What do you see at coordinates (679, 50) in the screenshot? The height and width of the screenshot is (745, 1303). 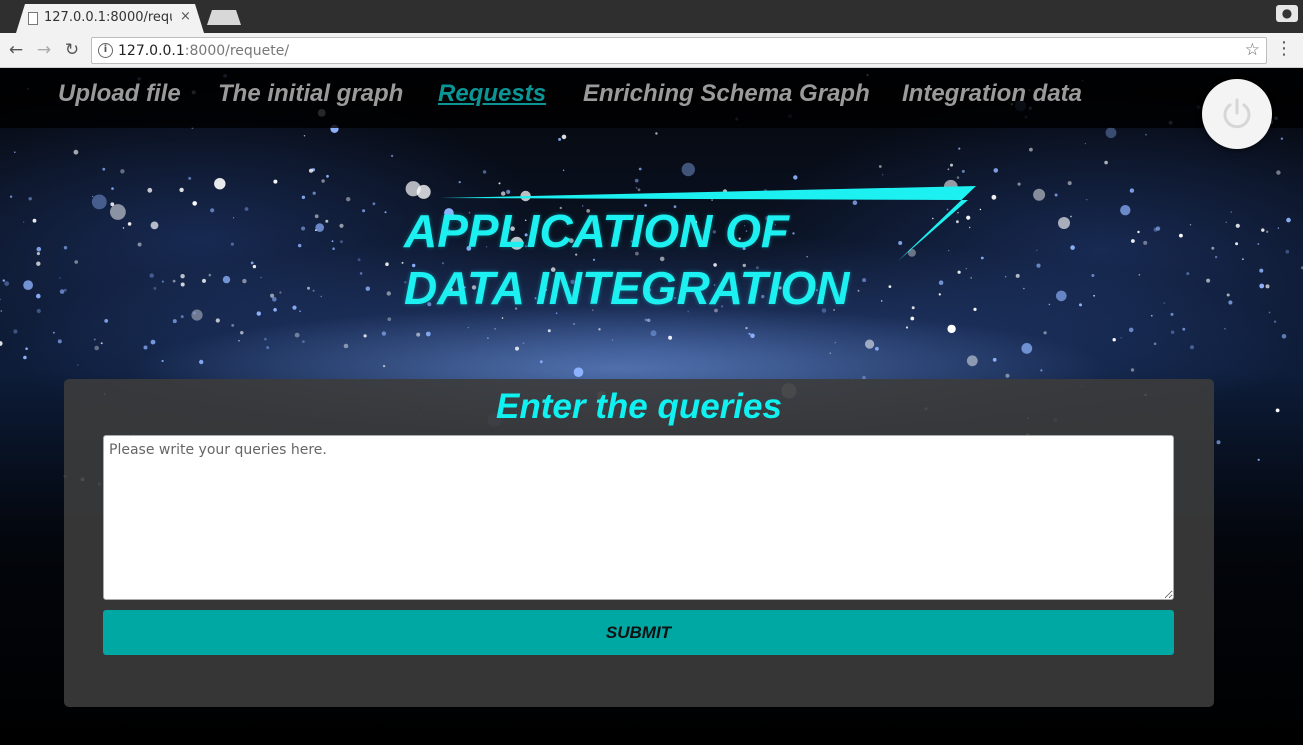 I see `address-bar: i 127.0.0.1:8000/requete/ ☆` at bounding box center [679, 50].